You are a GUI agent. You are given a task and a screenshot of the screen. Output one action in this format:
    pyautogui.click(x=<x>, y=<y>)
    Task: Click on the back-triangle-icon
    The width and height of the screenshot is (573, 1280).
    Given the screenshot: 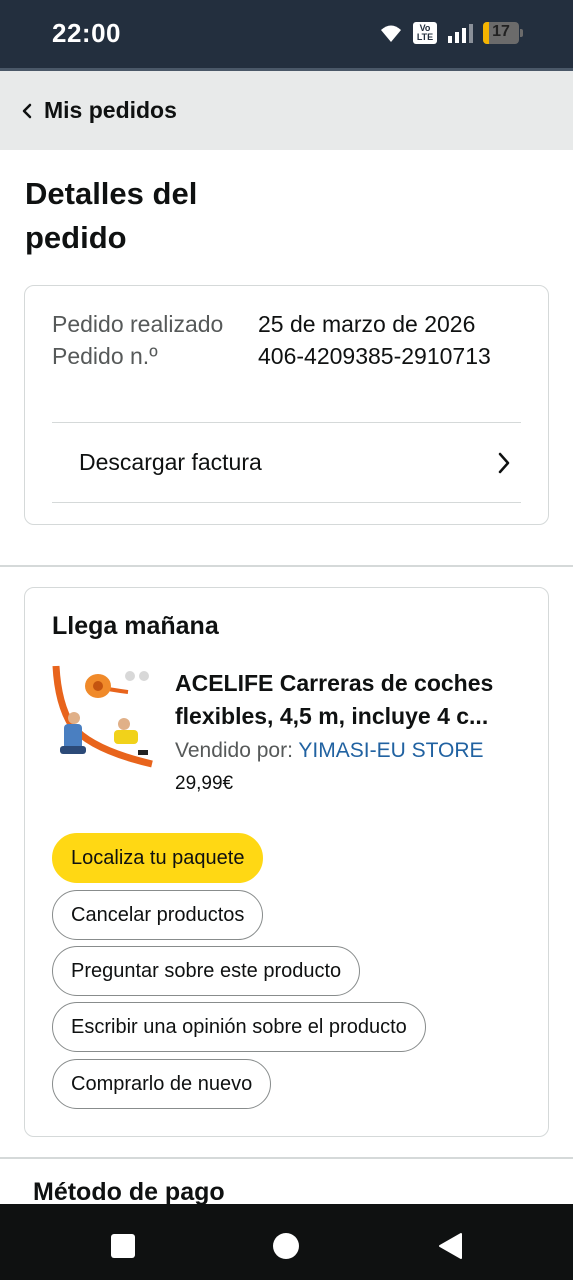 What is the action you would take?
    pyautogui.click(x=450, y=1246)
    